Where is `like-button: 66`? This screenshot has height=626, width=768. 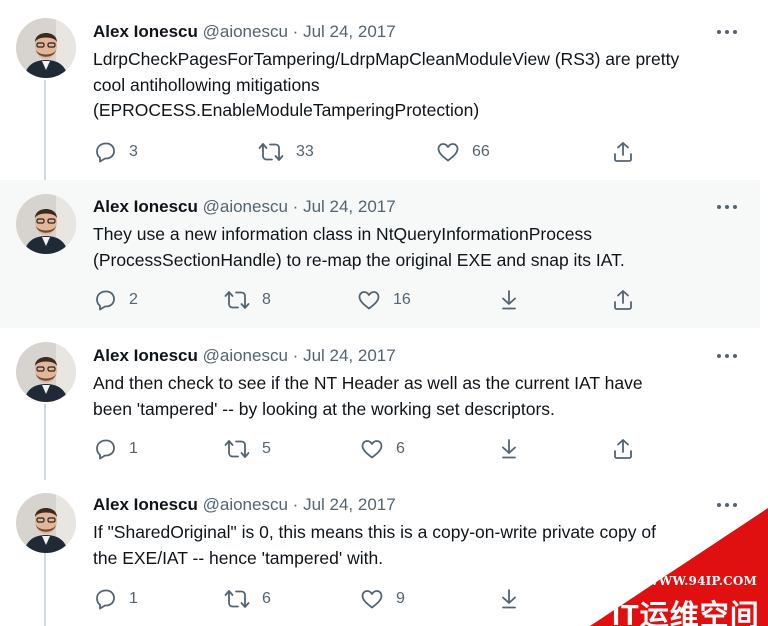 like-button: 66 is located at coordinates (463, 152).